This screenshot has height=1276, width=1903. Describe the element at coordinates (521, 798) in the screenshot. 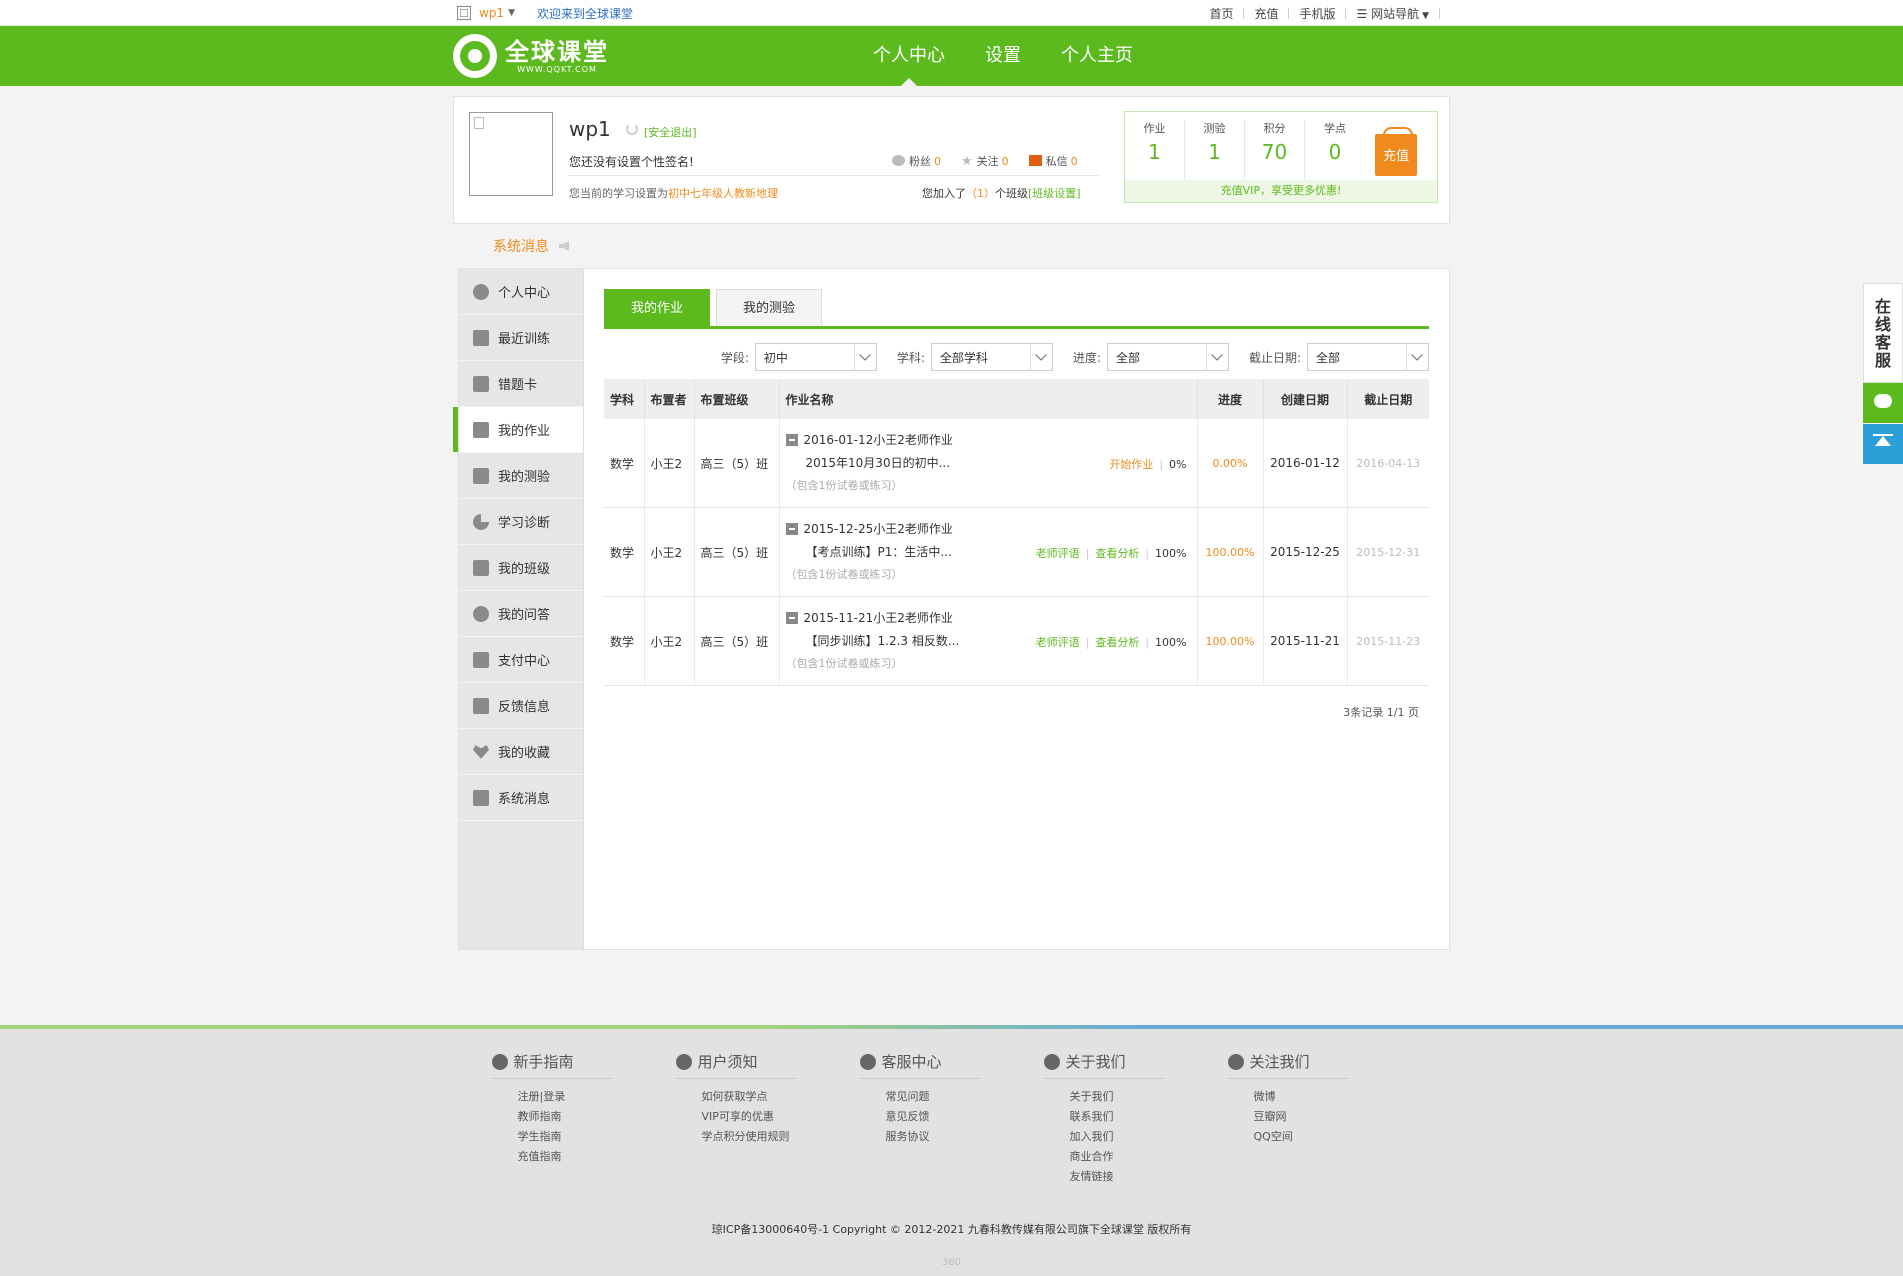

I see `sidebar-item-system-messages: 系统消息` at that location.